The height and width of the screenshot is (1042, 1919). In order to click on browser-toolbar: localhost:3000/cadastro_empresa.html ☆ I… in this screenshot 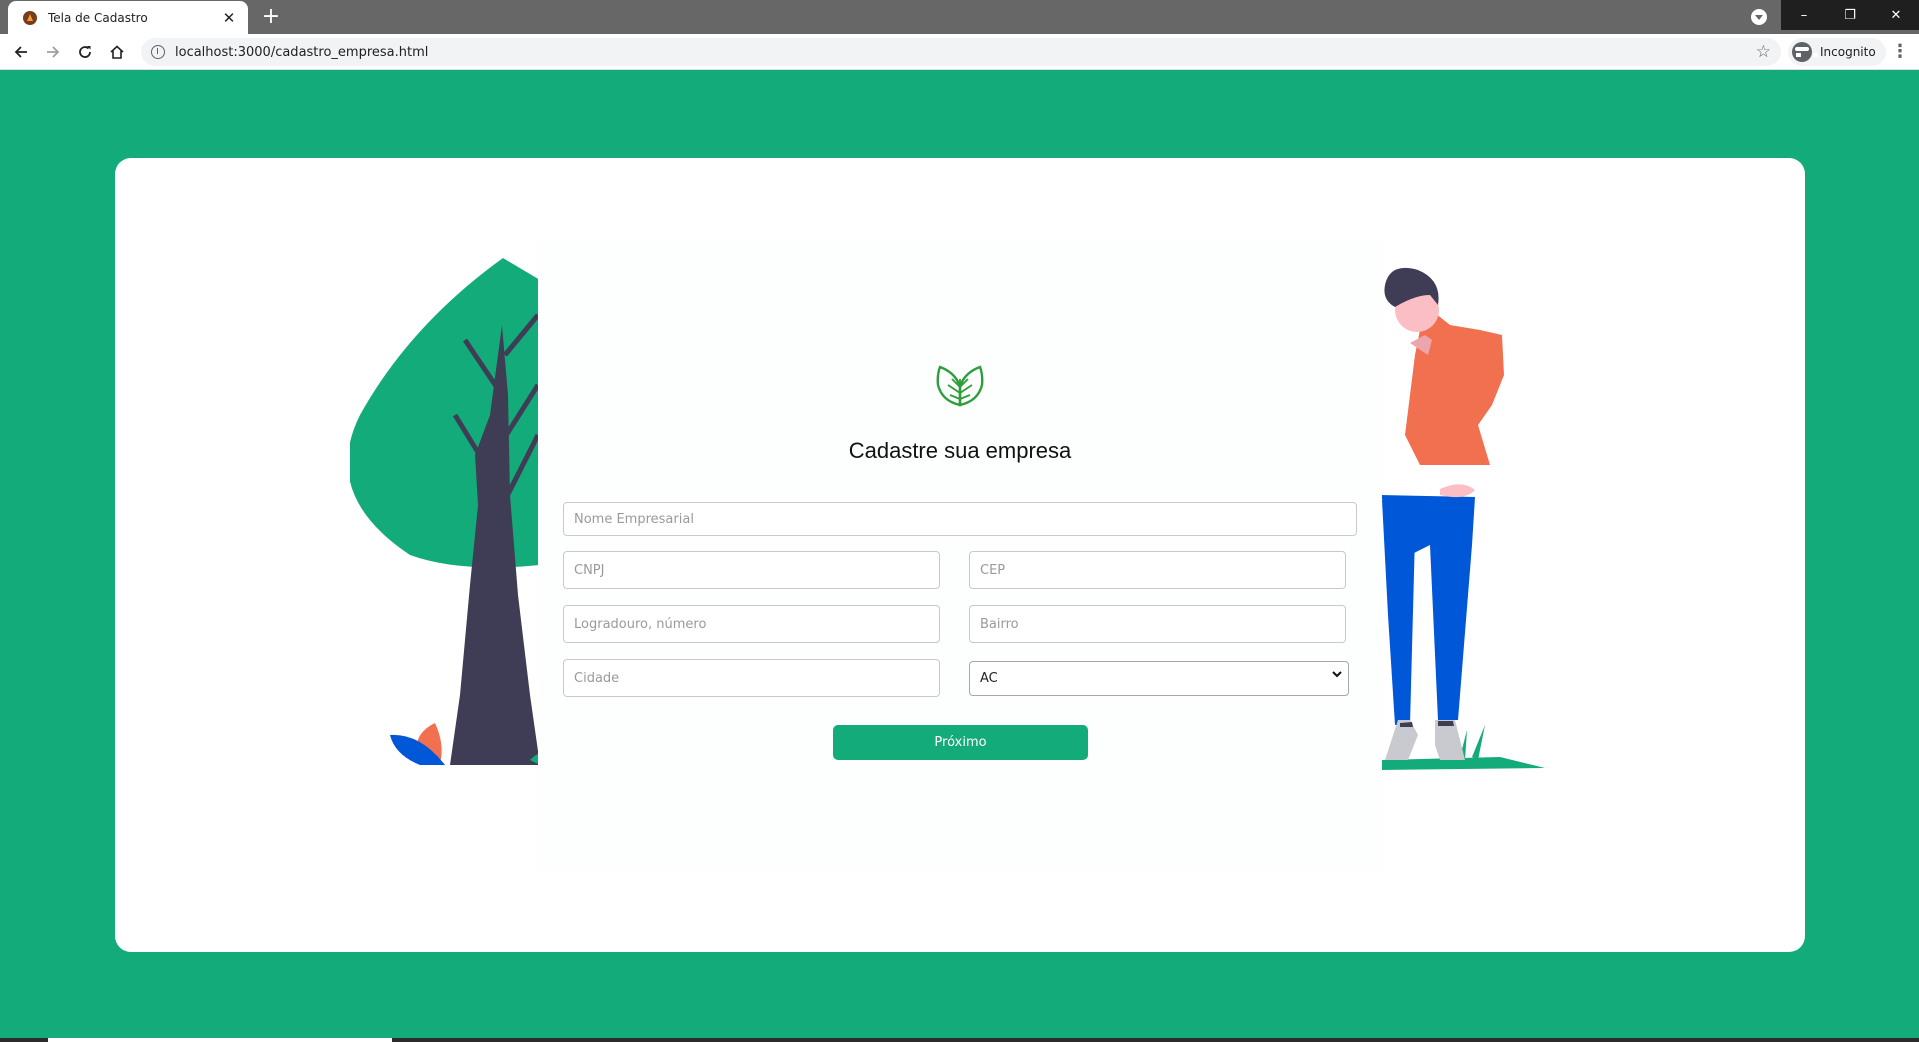, I will do `click(959, 52)`.